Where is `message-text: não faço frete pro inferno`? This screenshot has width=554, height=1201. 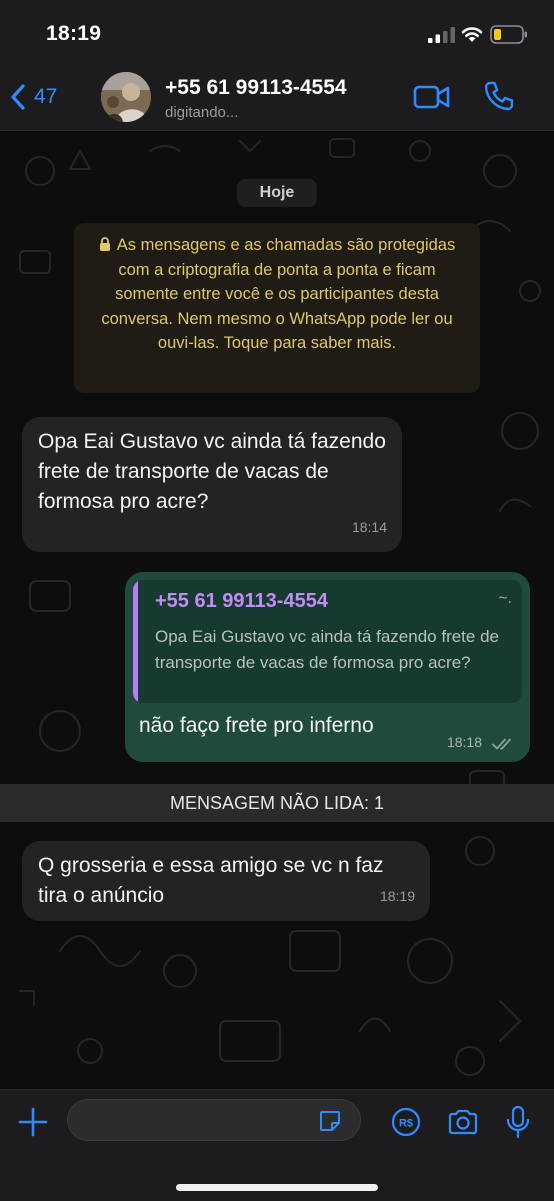
message-text: não faço frete pro inferno is located at coordinates (256, 725).